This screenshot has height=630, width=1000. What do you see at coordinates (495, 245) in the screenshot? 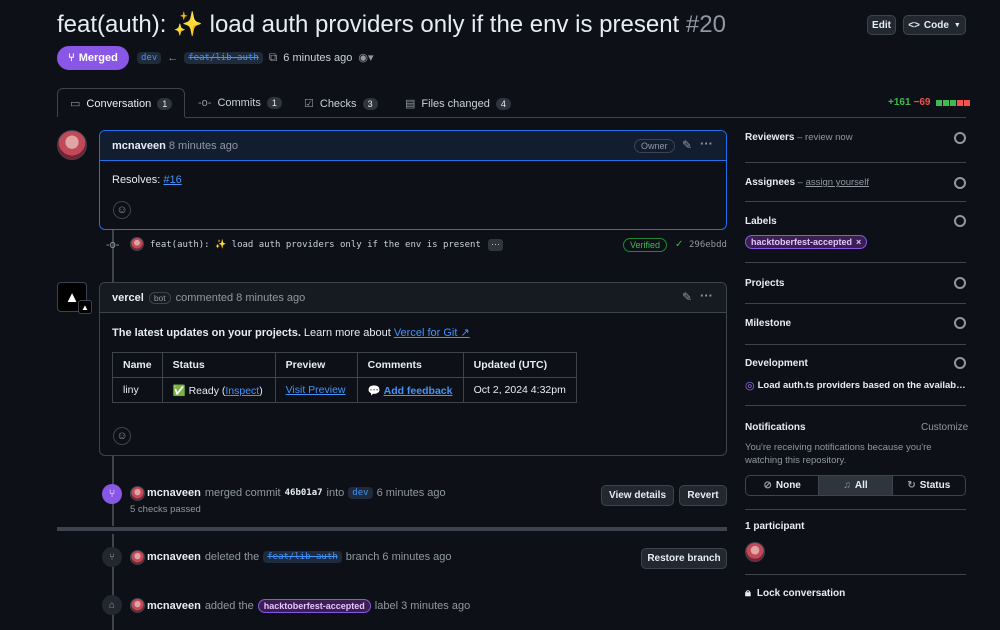
I see `commit-expand-button: ···` at bounding box center [495, 245].